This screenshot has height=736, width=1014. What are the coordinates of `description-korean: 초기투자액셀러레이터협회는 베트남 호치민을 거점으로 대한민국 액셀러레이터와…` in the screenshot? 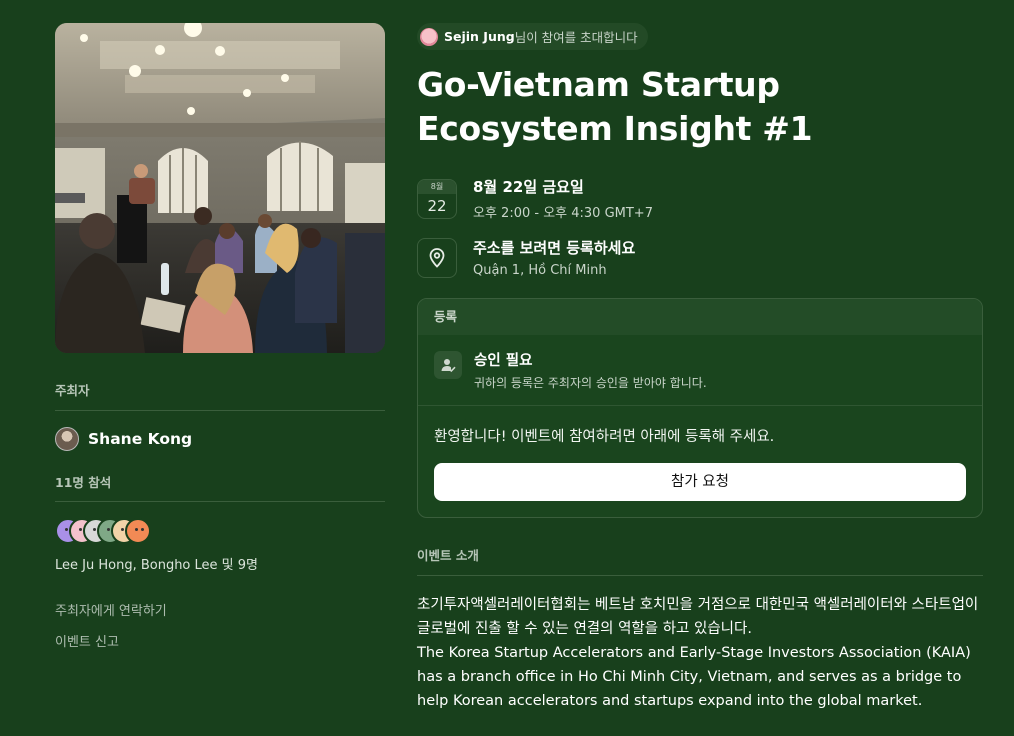 It's located at (698, 617).